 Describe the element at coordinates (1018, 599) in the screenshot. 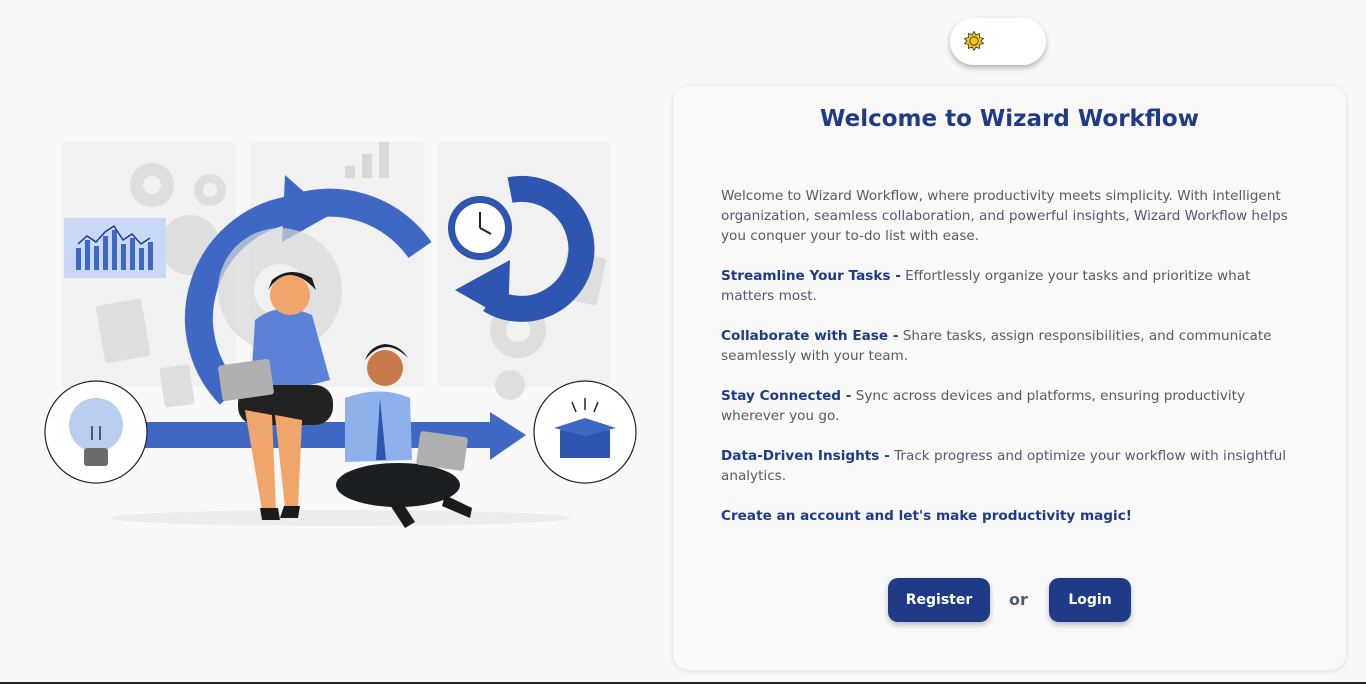

I see `or-separator: or` at that location.